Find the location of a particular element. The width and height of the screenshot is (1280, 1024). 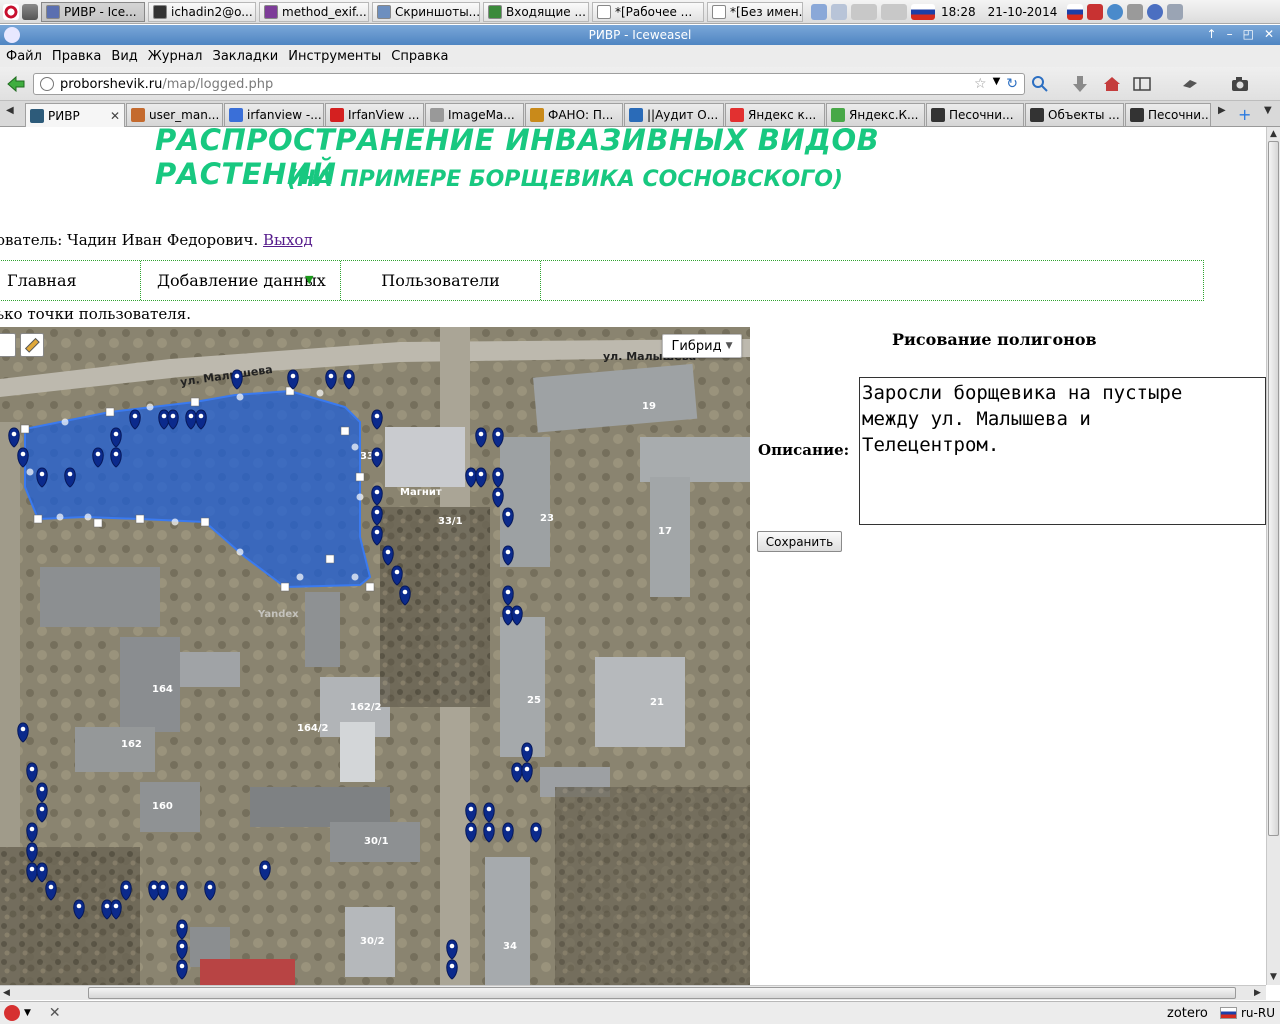

vertical-scrollbar: ▲ ▼ is located at coordinates (1273, 556).